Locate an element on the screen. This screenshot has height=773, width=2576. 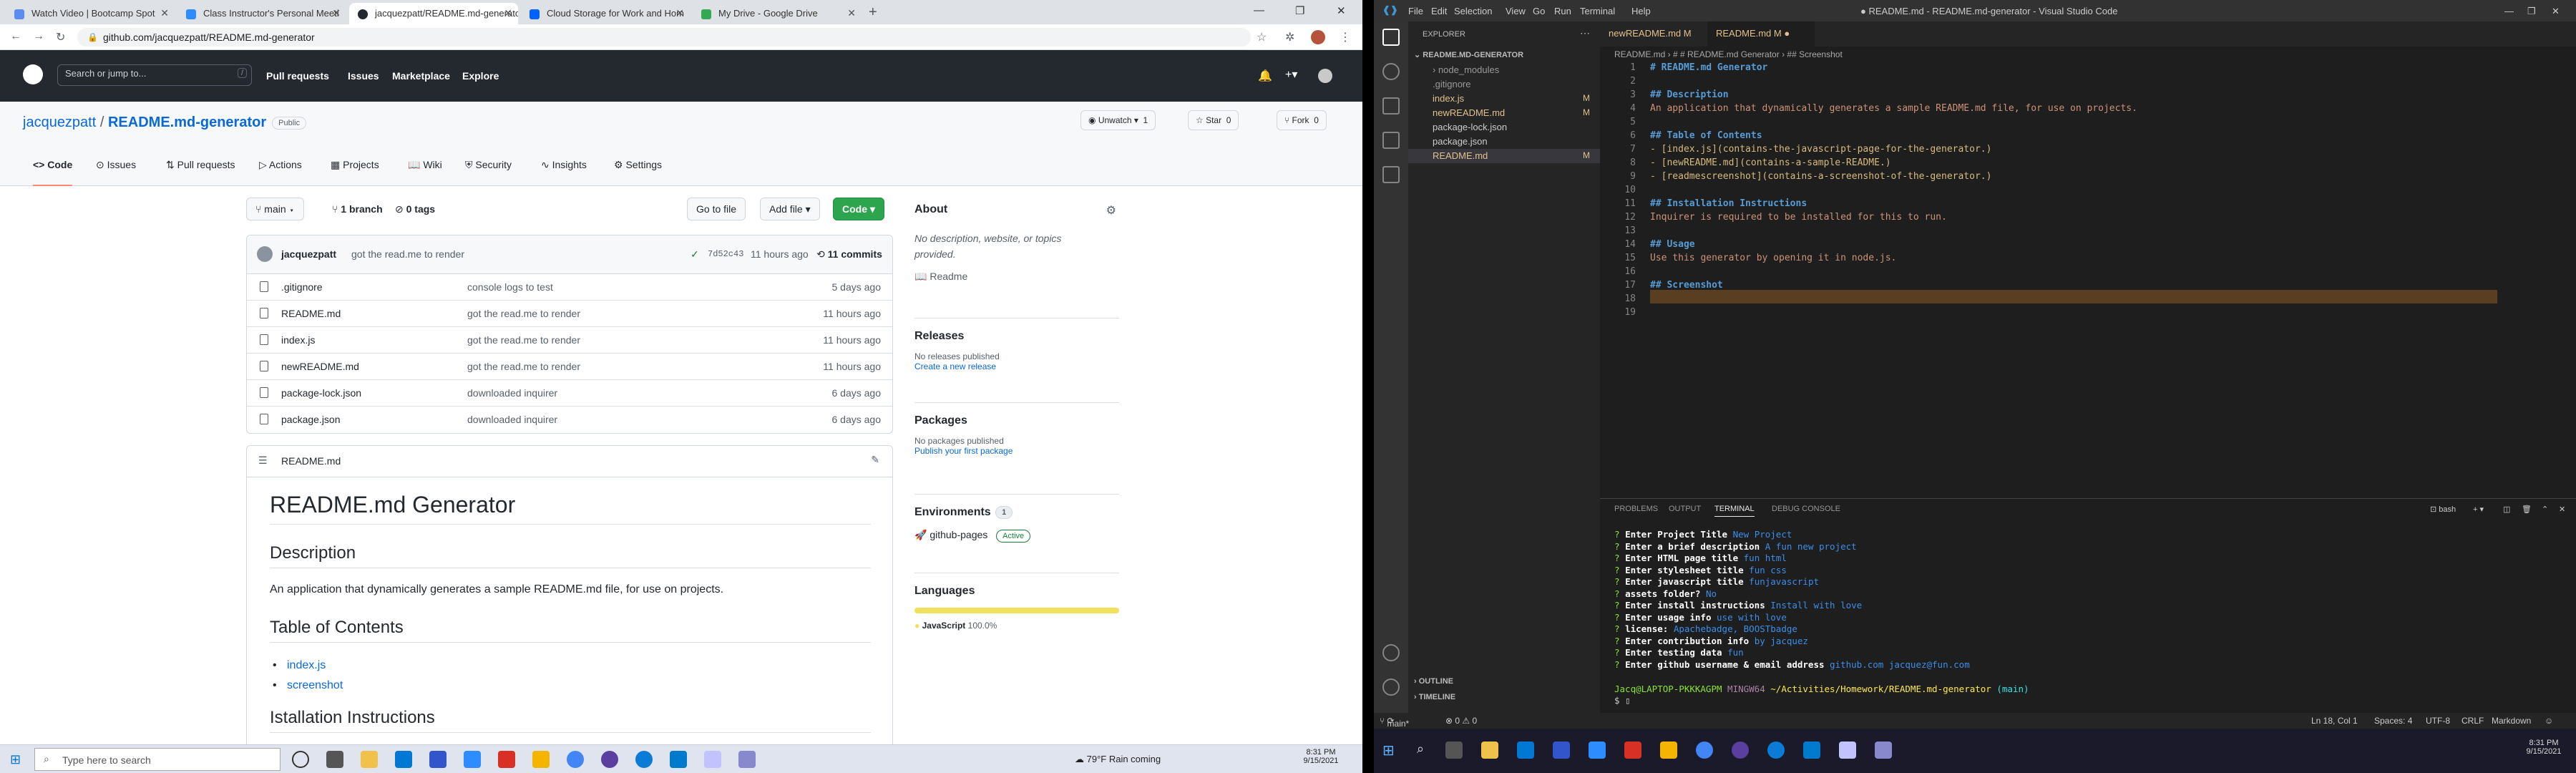
star-button: ☆ Star 0 is located at coordinates (1213, 120).